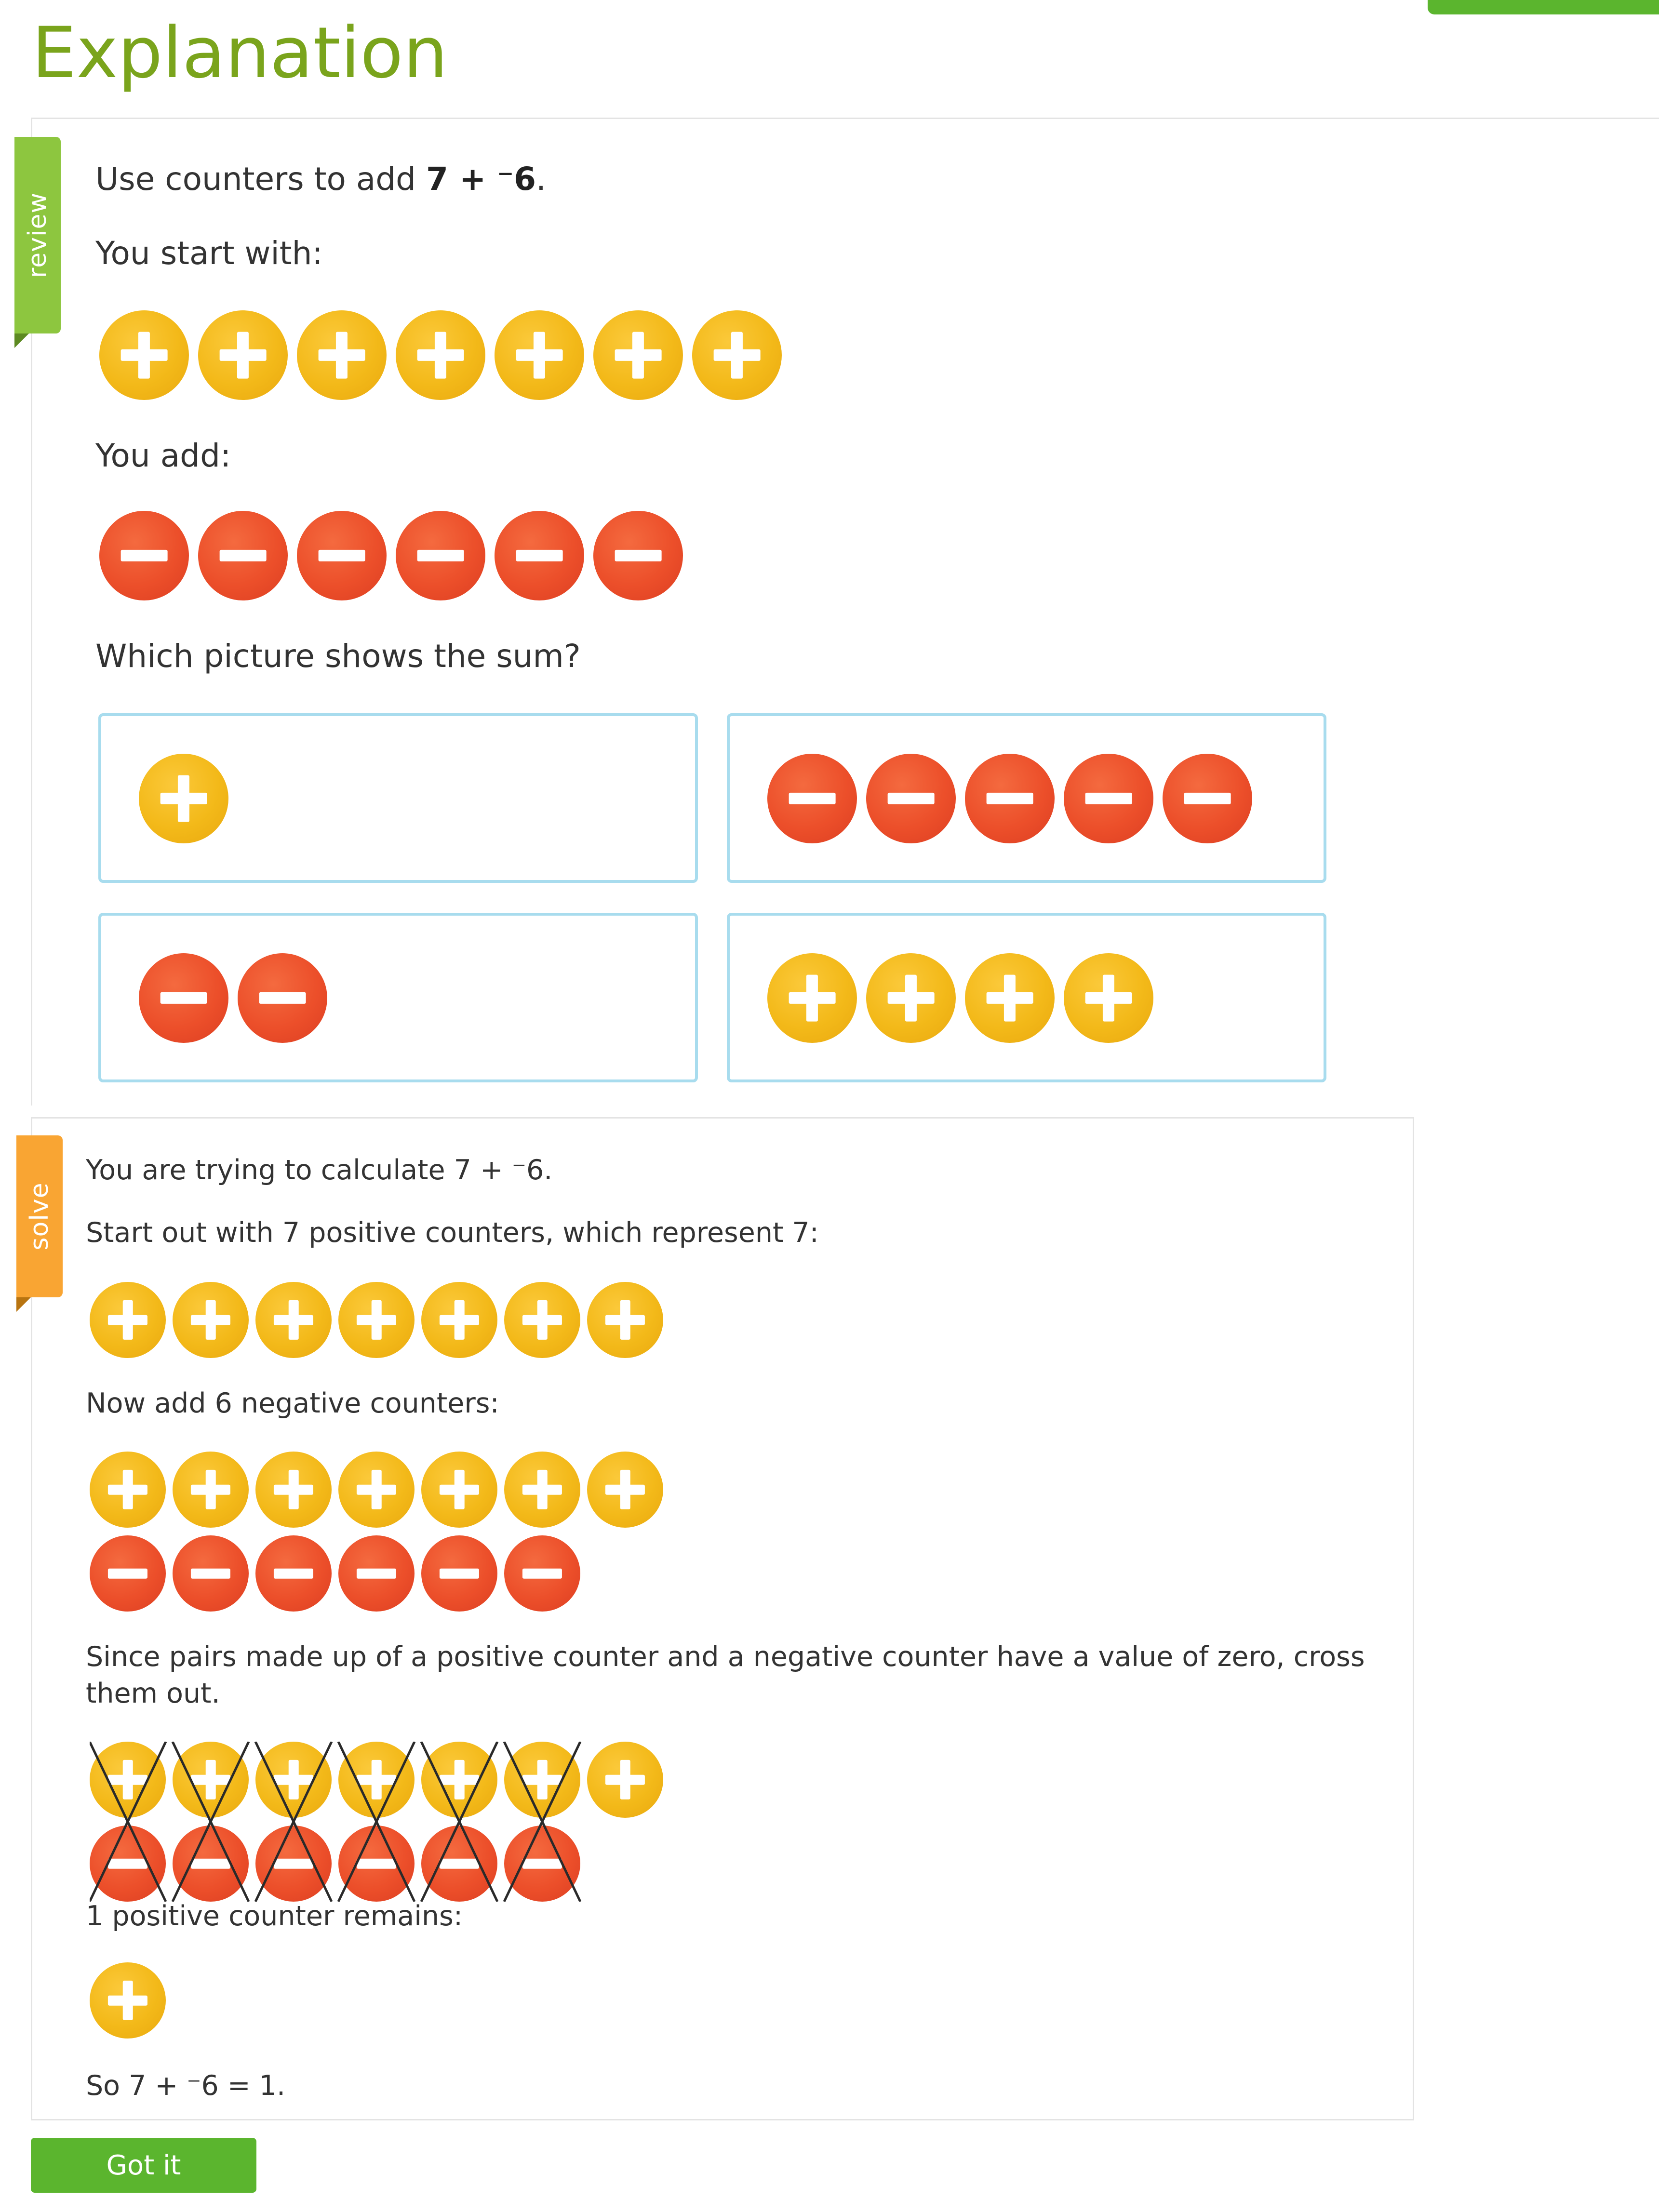 This screenshot has height=2212, width=1659. I want to click on question-text: Use counters to add 7 + ⁻6., so click(320, 179).